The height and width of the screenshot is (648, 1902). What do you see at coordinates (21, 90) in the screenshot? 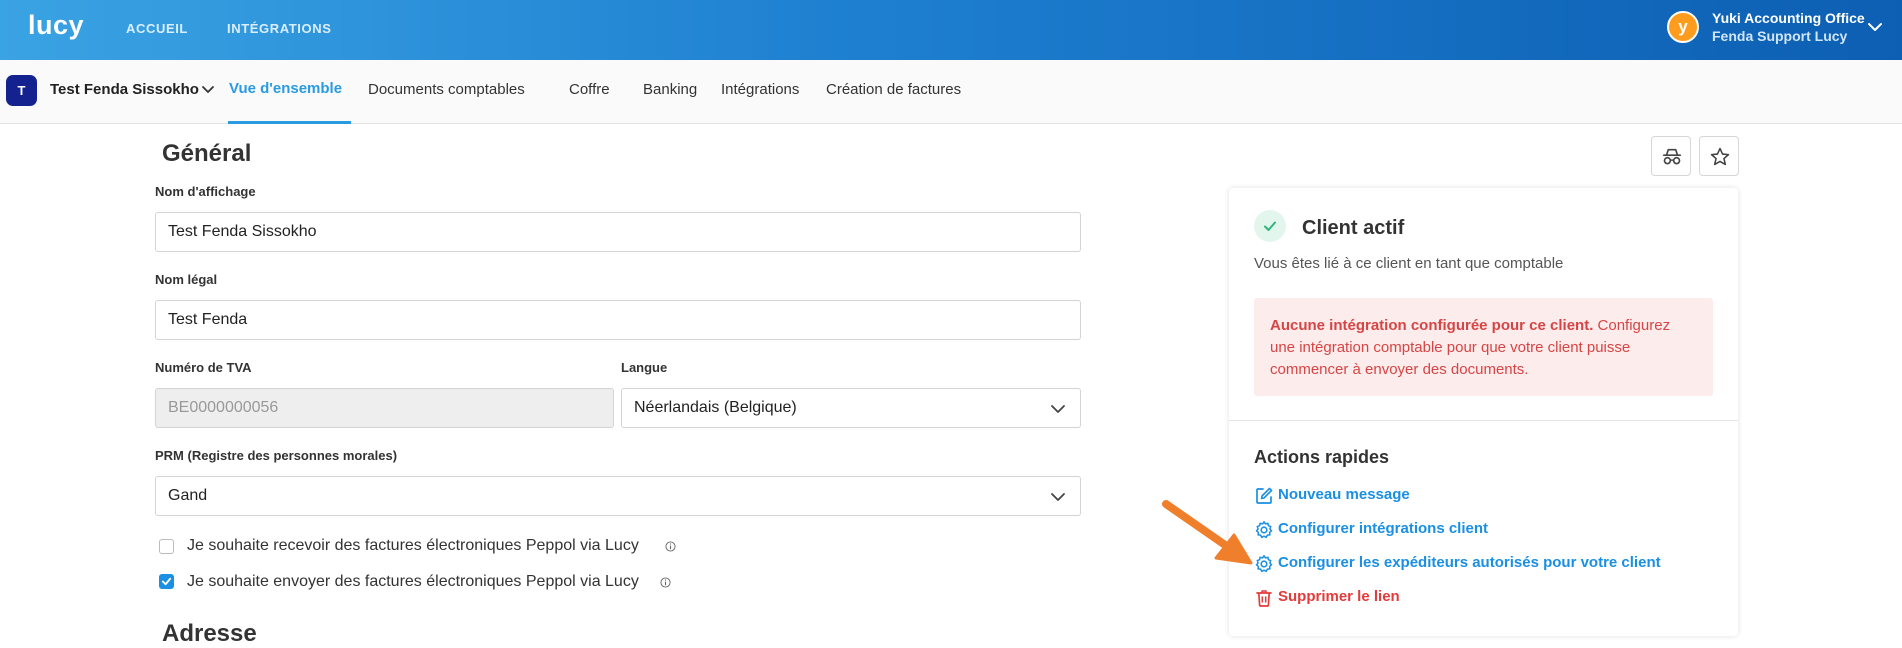
I see `client-avatar: T` at bounding box center [21, 90].